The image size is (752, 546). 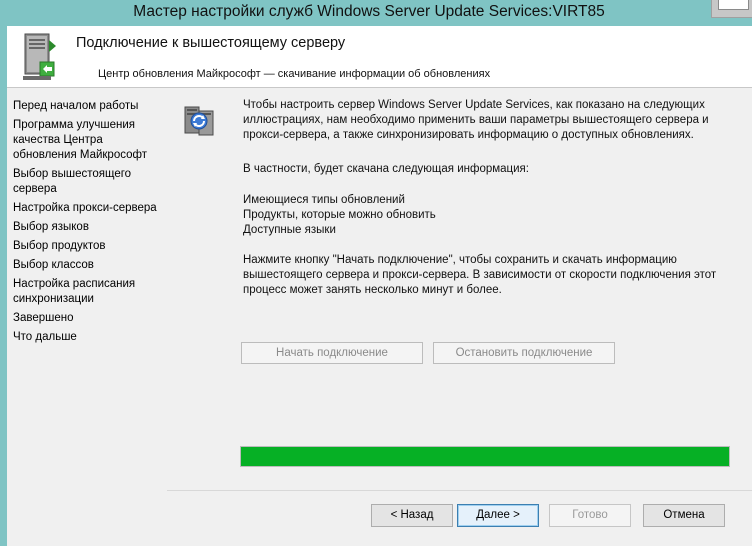 I want to click on finish-button: Готово, so click(x=590, y=515).